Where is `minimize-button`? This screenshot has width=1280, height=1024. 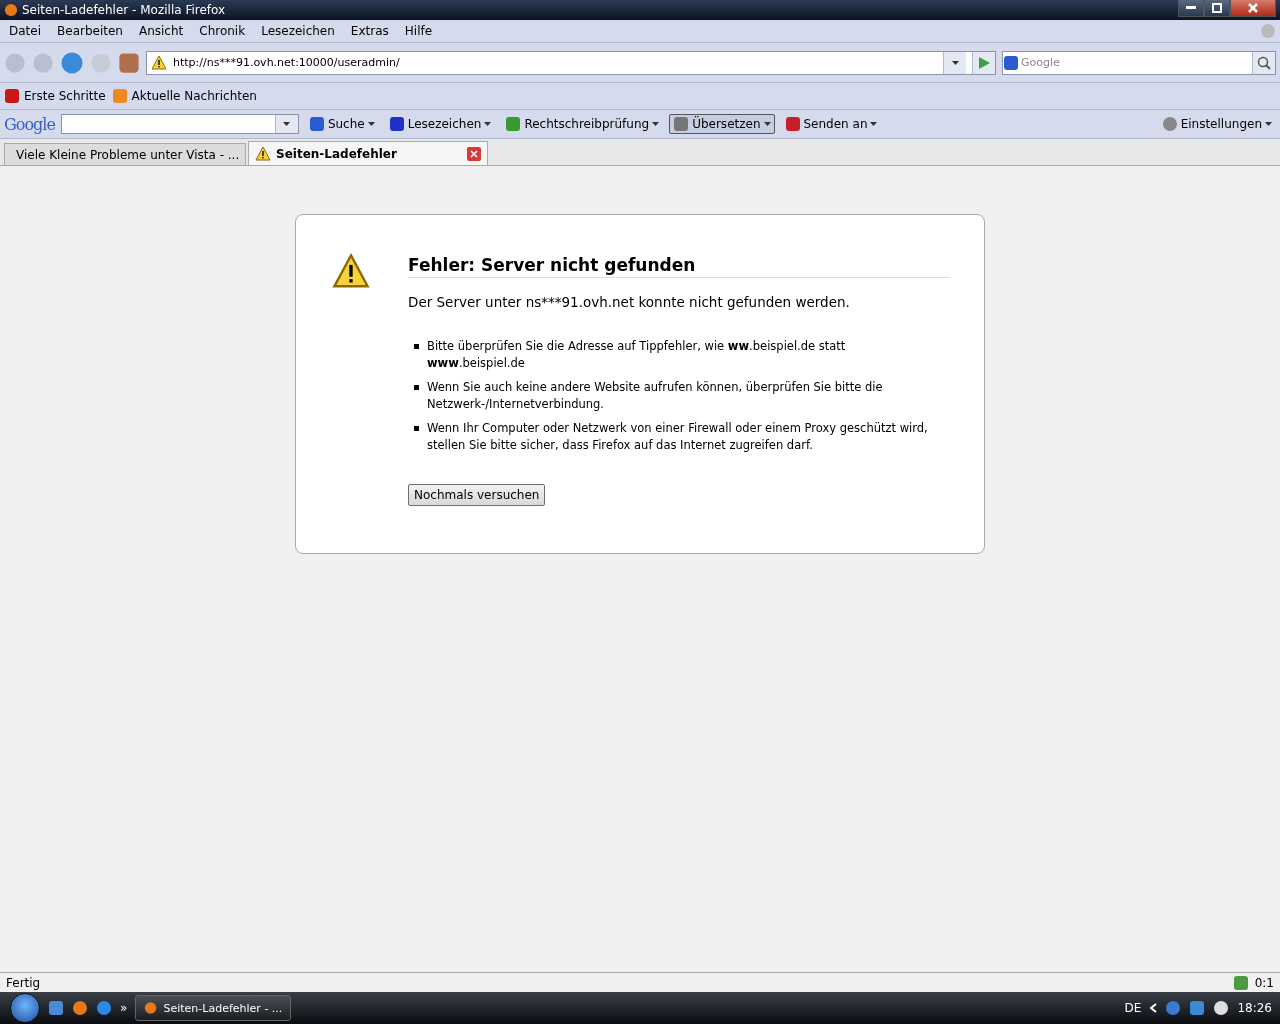
minimize-button is located at coordinates (1191, 8).